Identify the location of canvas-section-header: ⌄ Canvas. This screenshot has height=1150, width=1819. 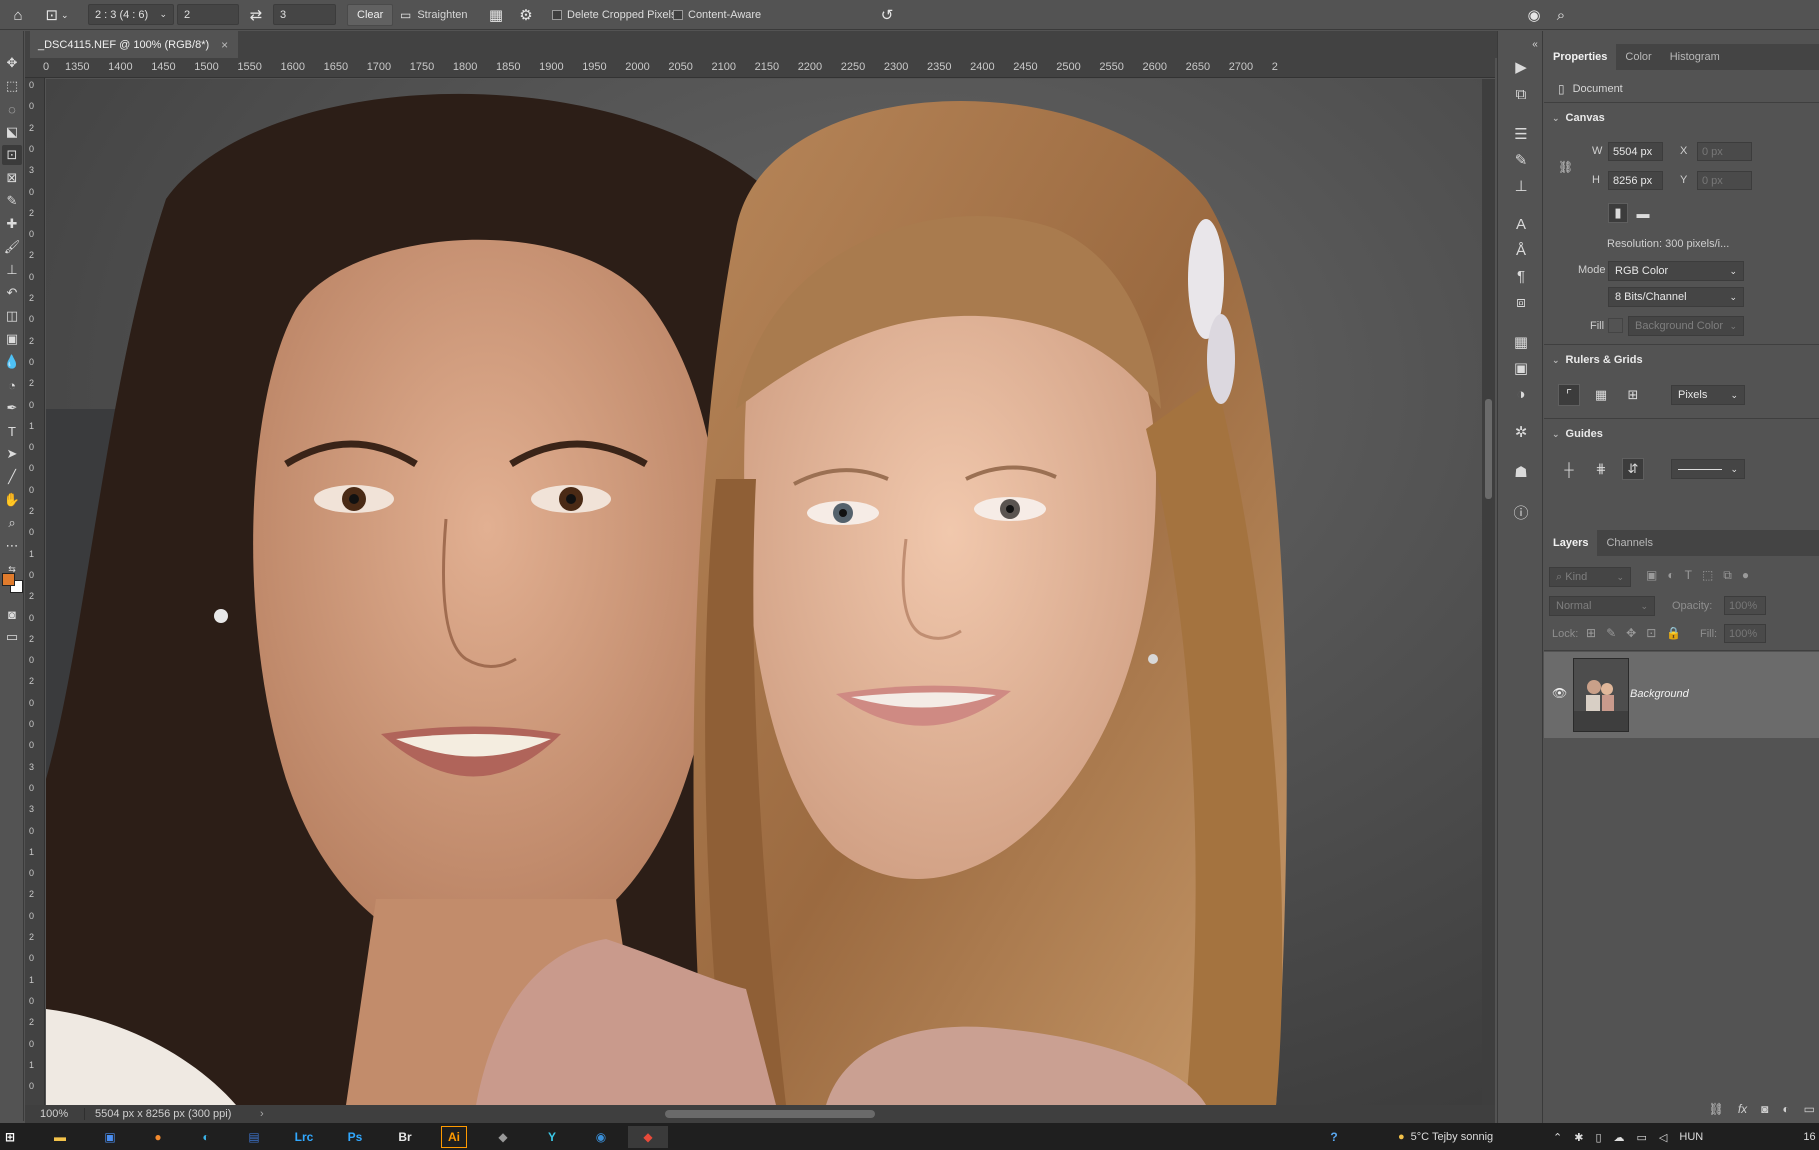
(1578, 118).